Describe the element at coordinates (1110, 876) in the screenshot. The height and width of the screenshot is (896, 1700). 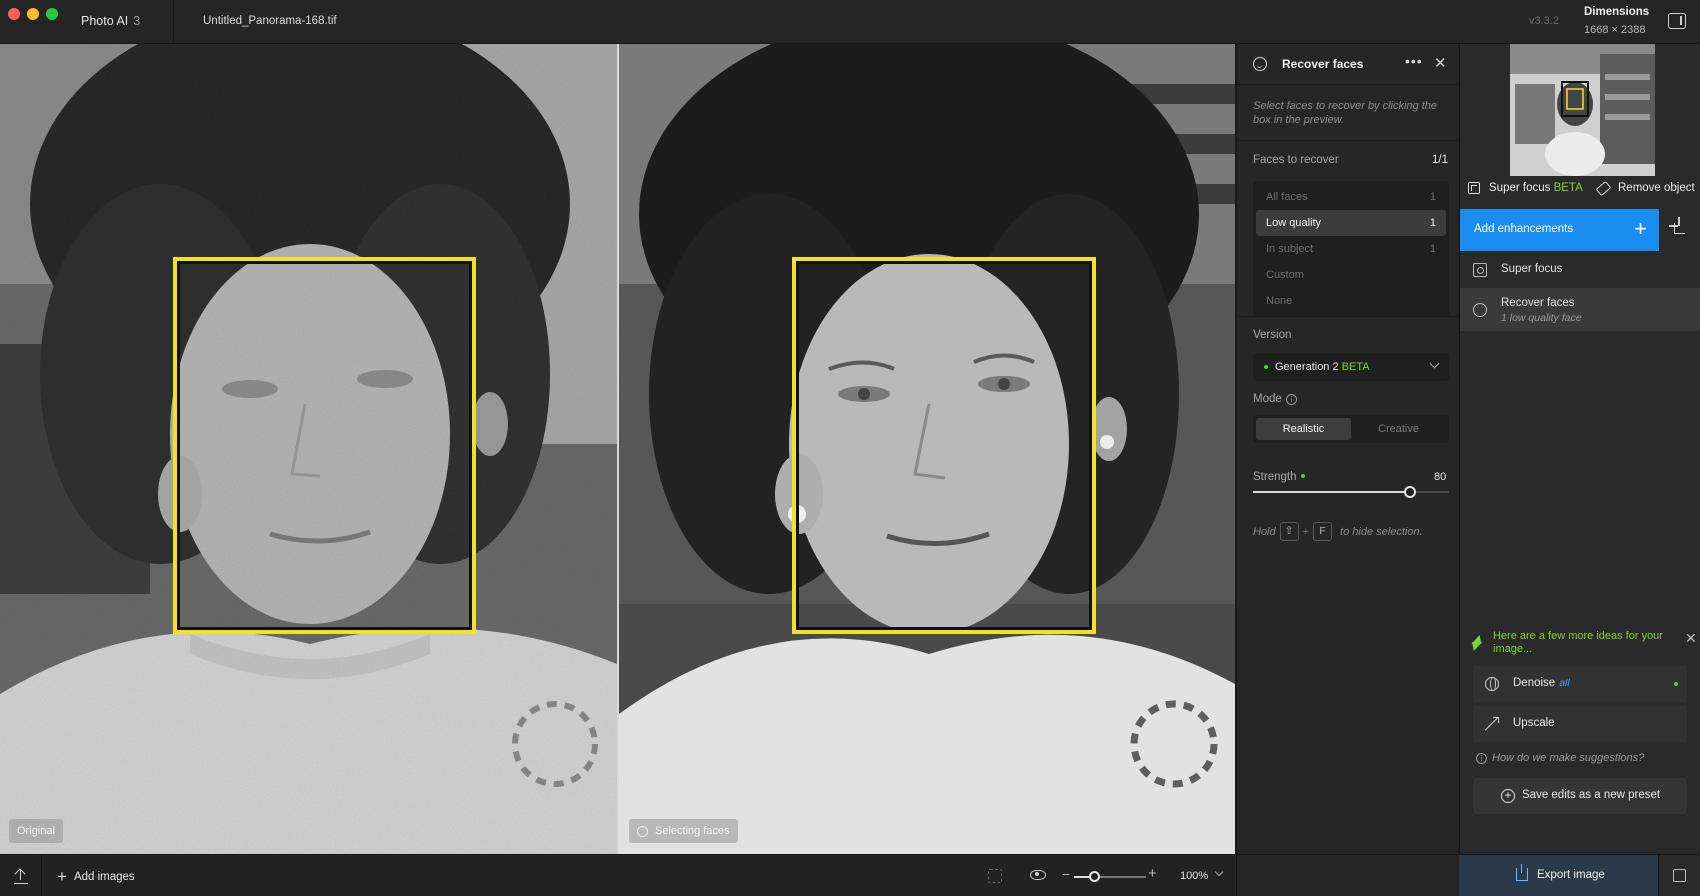
I see `zoom-slider` at that location.